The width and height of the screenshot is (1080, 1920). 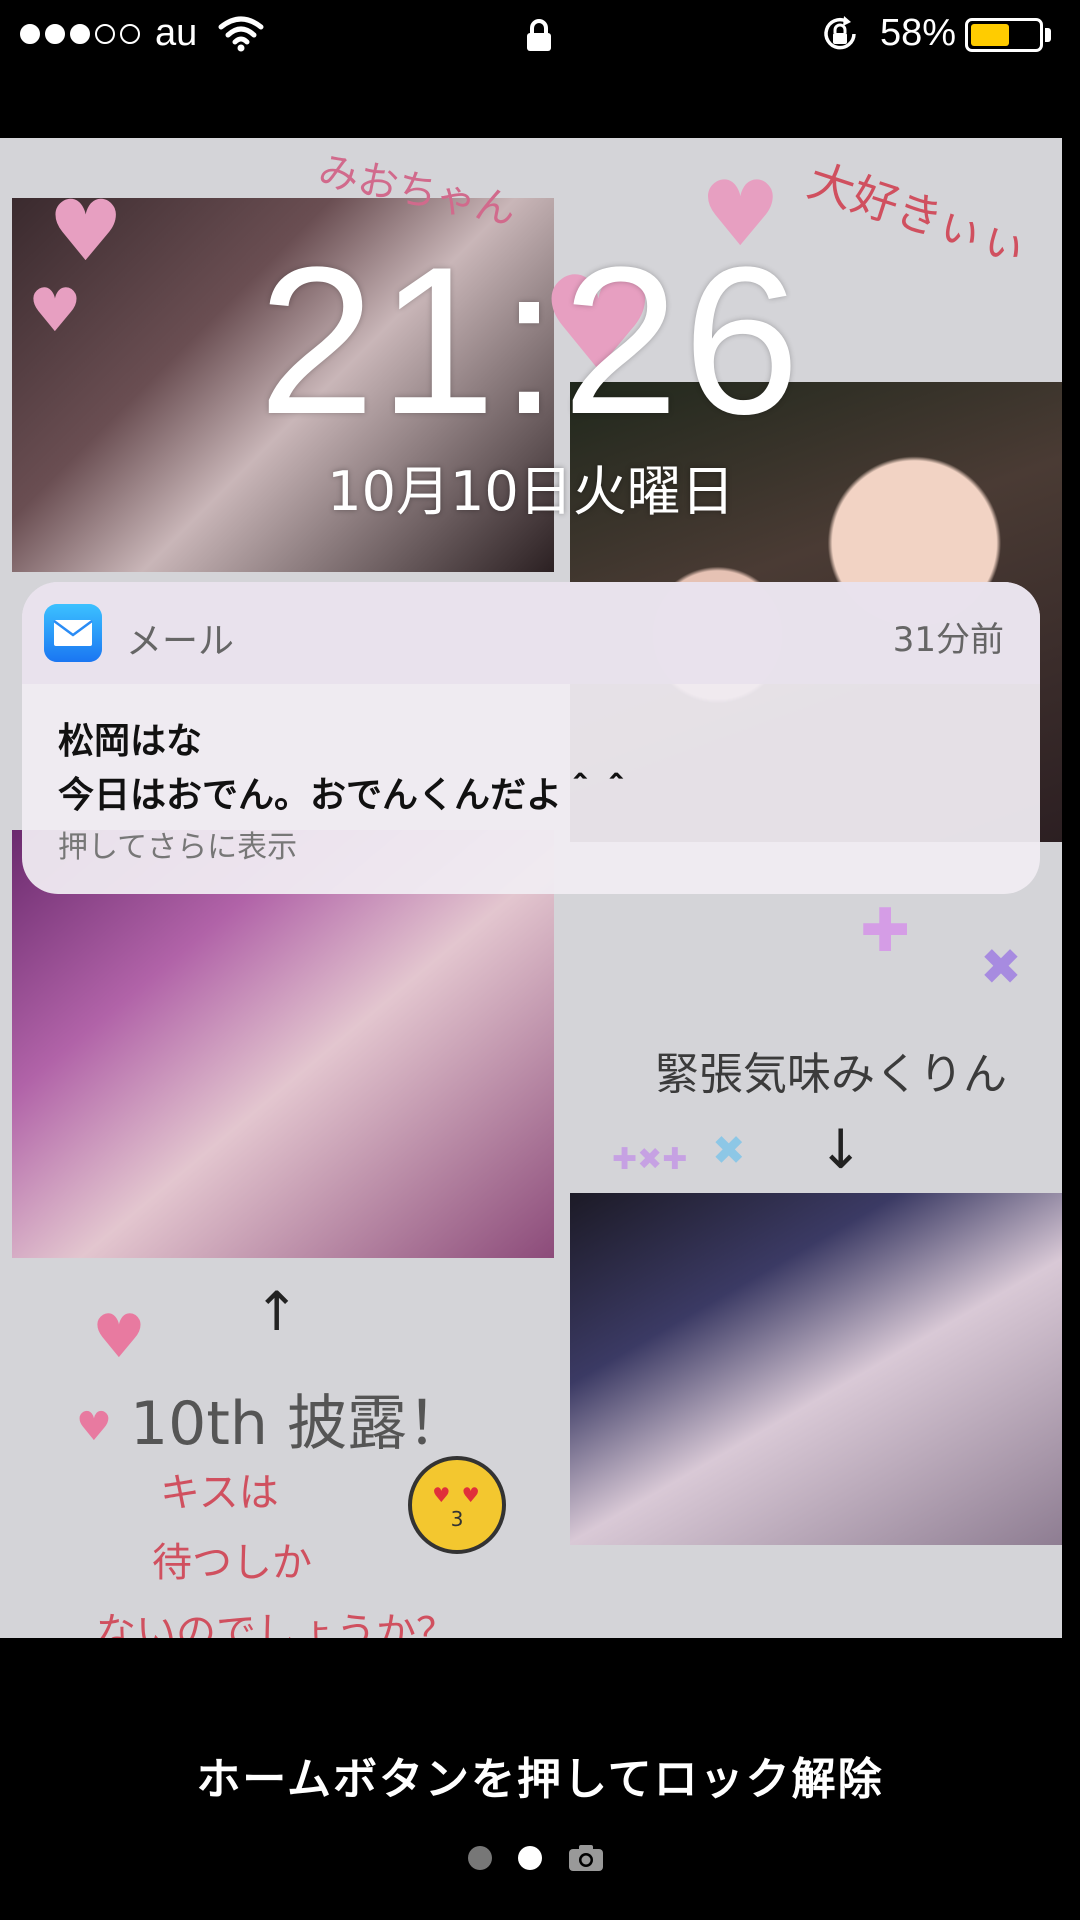 What do you see at coordinates (457, 1505) in the screenshot?
I see `kissing-face-emoji-icon: ♥ ♥ 3` at bounding box center [457, 1505].